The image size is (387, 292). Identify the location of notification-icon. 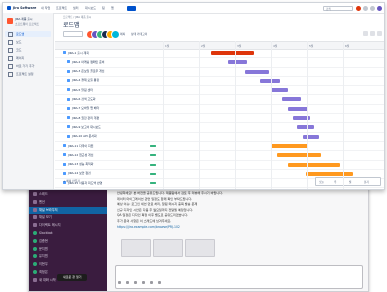
(358, 8).